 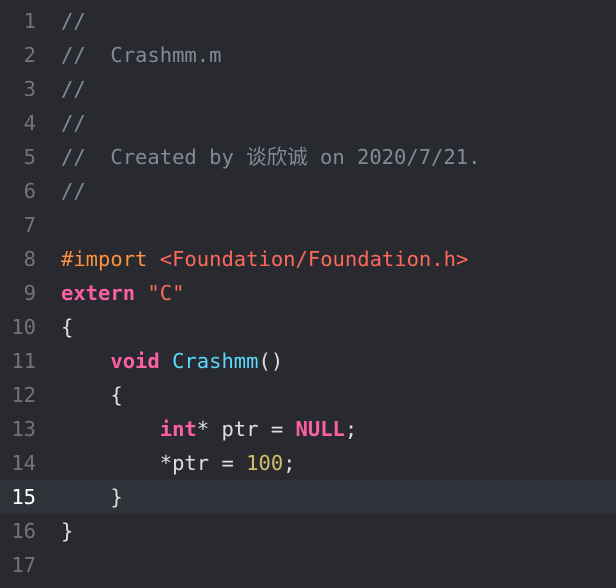 I want to click on code-line: 16}, so click(x=308, y=531).